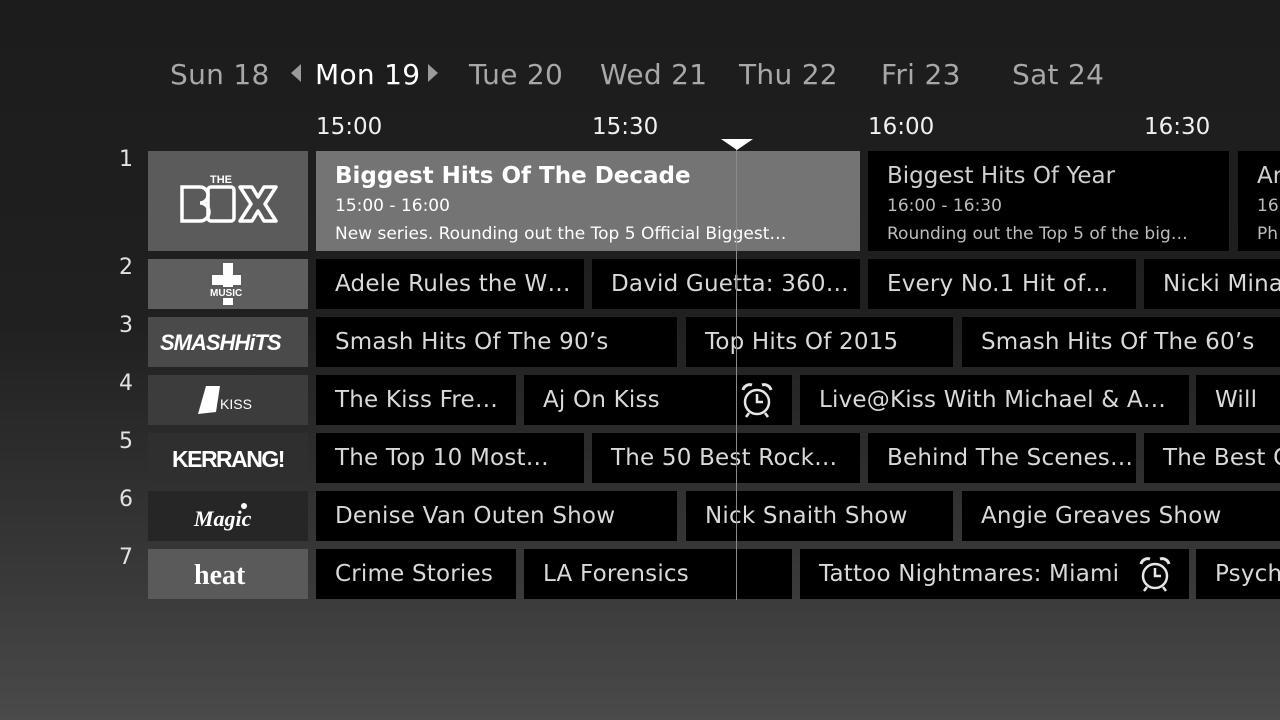 This screenshot has height=720, width=1280. What do you see at coordinates (221, 180) in the screenshot?
I see `svg-text: THE` at bounding box center [221, 180].